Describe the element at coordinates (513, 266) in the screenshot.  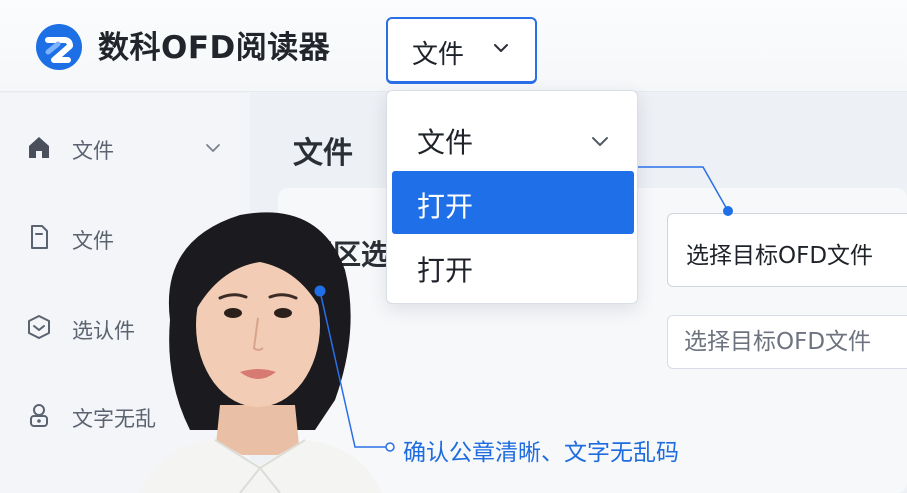
I see `menu-item-open: 打开` at that location.